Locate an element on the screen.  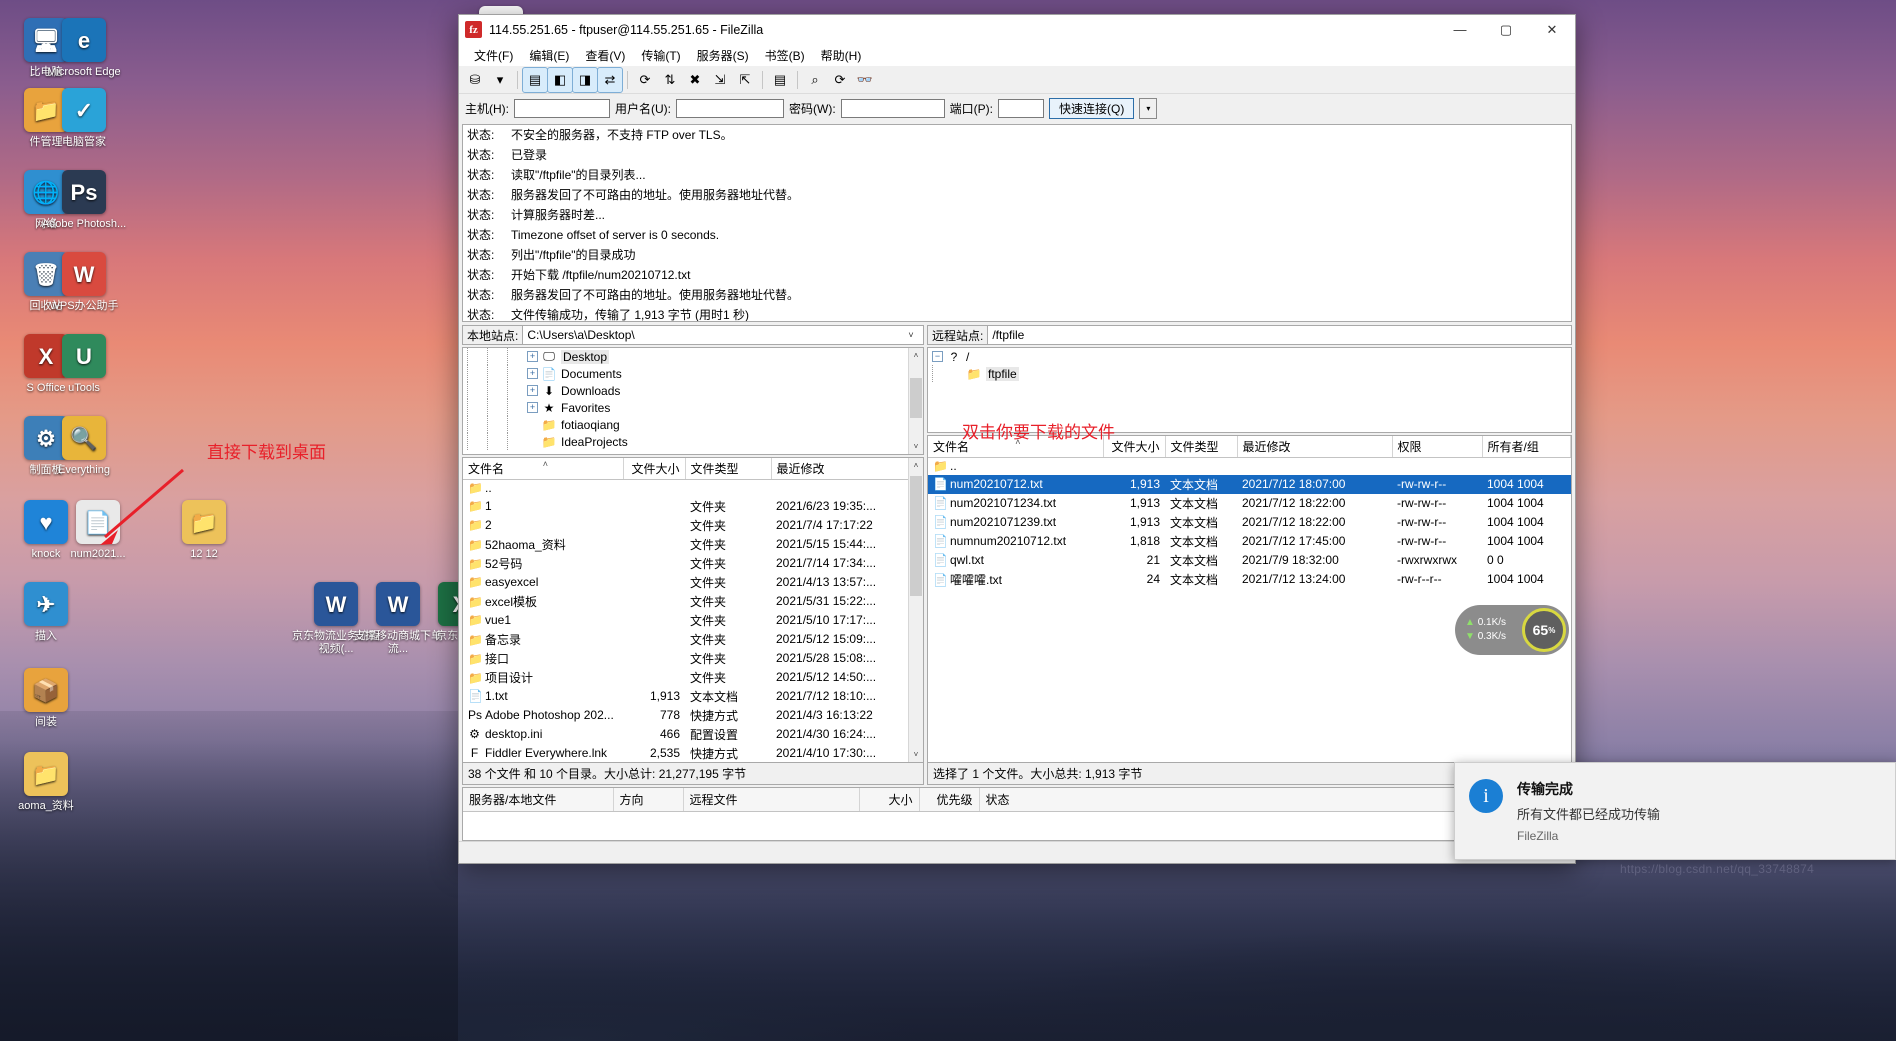
menu-item: 传输(T) is located at coordinates (660, 55).